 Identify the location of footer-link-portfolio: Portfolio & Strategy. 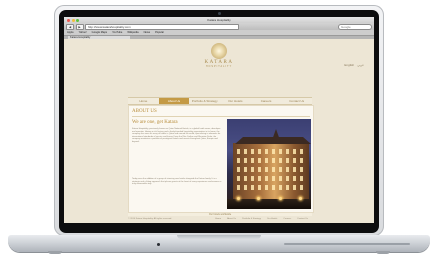
(251, 219).